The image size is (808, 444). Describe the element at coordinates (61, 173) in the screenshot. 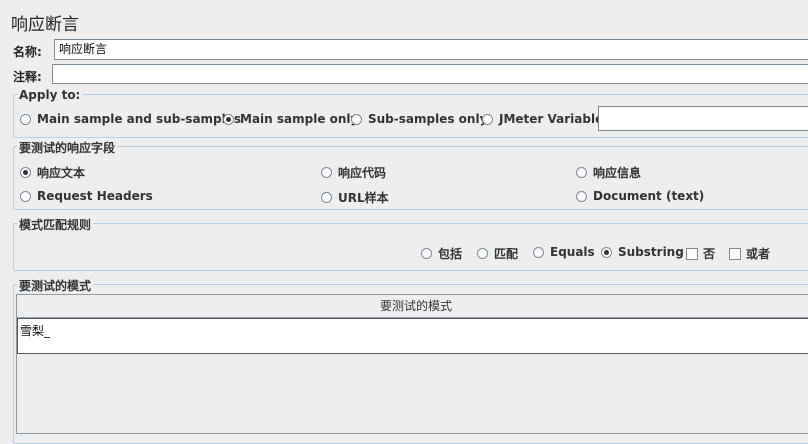

I see `option-label: 响应文本` at that location.